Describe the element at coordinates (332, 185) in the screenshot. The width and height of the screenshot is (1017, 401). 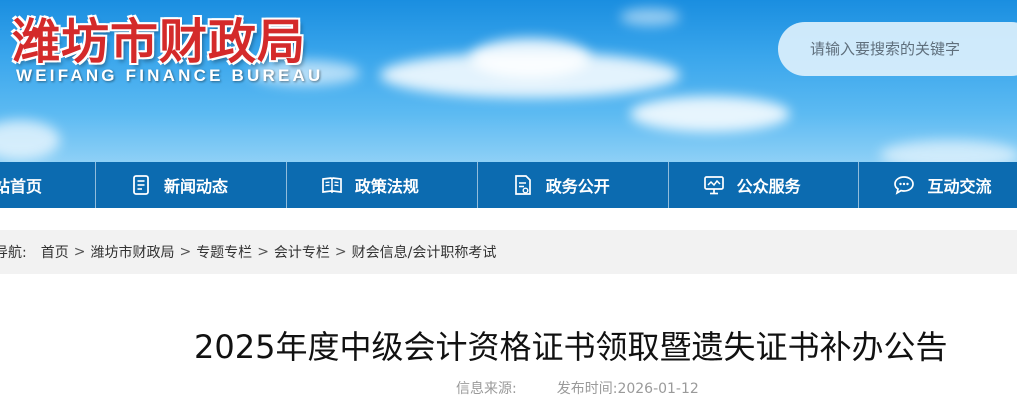
I see `book-icon` at that location.